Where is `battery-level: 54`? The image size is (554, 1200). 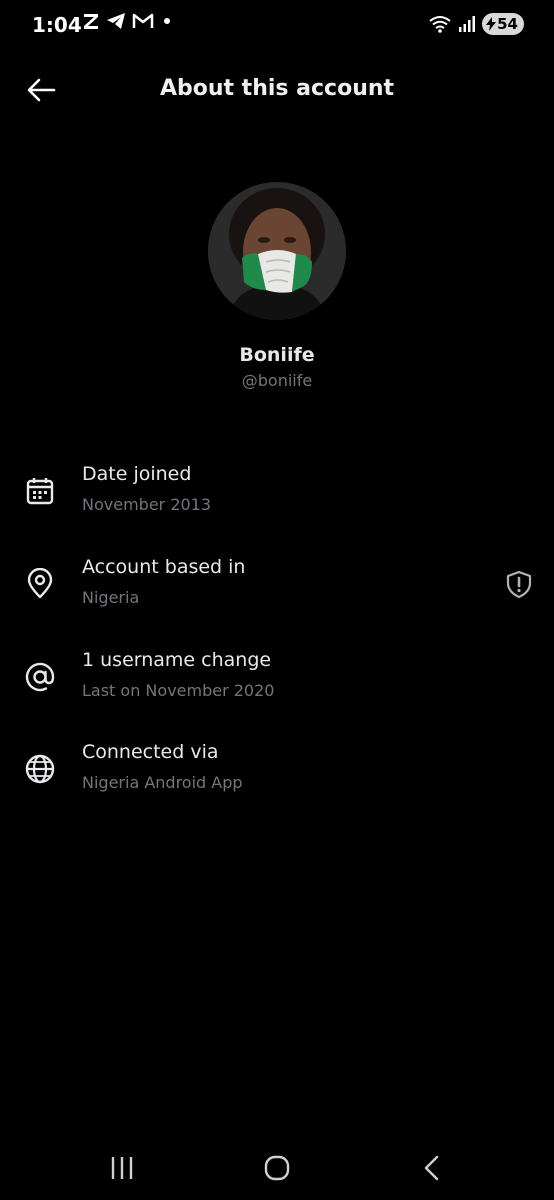
battery-level: 54 is located at coordinates (507, 24).